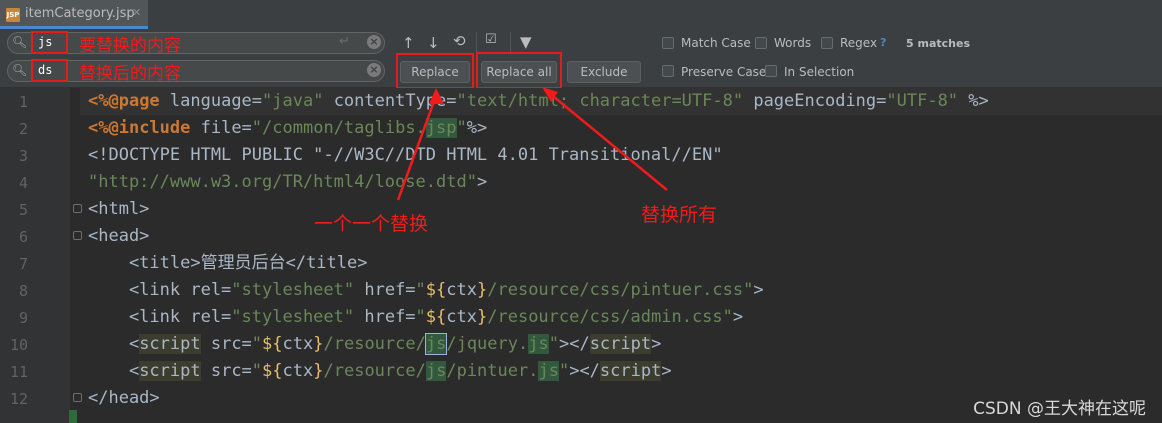 The width and height of the screenshot is (1162, 423). What do you see at coordinates (371, 224) in the screenshot?
I see `replace-one-annotation: 一个一个替换` at bounding box center [371, 224].